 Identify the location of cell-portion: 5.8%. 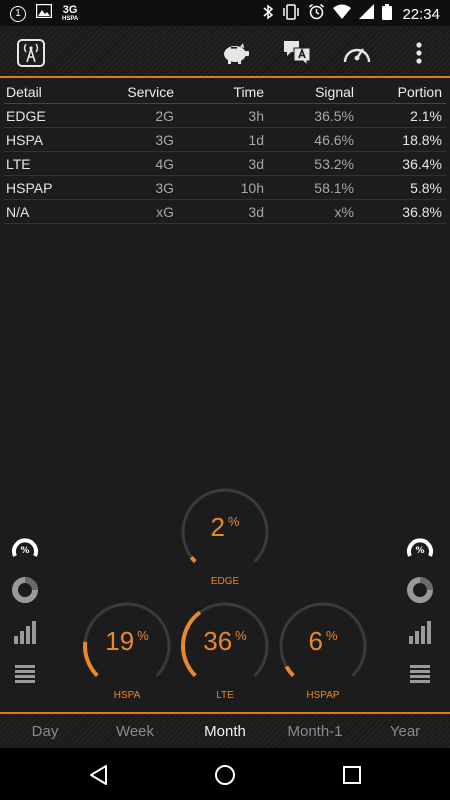
(426, 187).